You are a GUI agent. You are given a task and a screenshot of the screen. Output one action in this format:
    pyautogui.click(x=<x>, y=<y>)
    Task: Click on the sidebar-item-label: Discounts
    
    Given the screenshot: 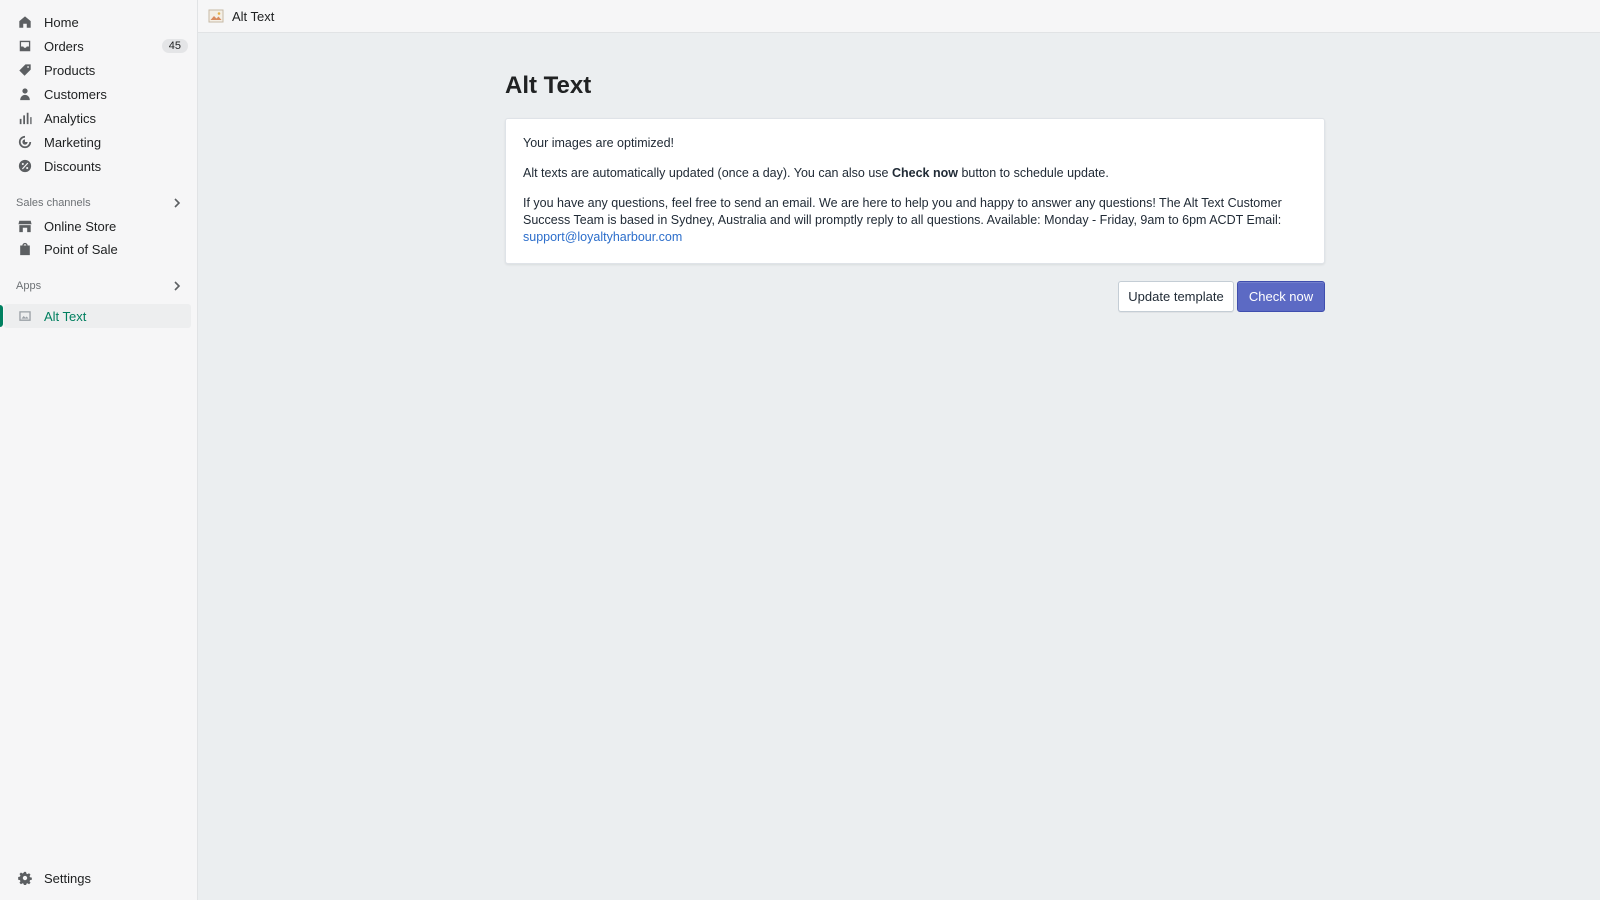 What is the action you would take?
    pyautogui.click(x=73, y=166)
    